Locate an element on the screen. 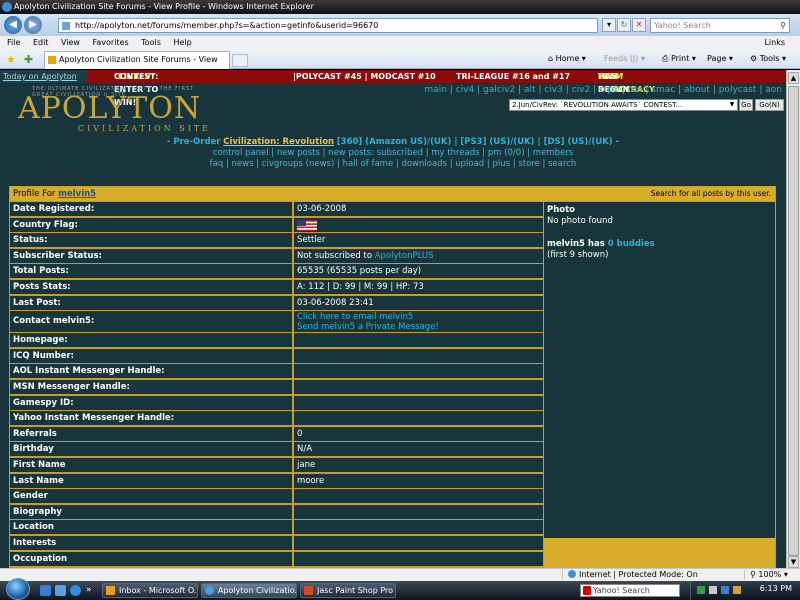 Image resolution: width=800 pixels, height=600 pixels. go-new-button: Go(N) is located at coordinates (769, 105).